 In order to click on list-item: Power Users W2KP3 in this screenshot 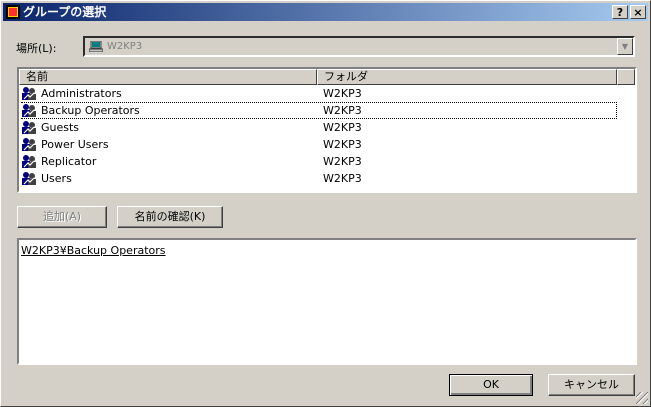, I will do `click(319, 144)`.